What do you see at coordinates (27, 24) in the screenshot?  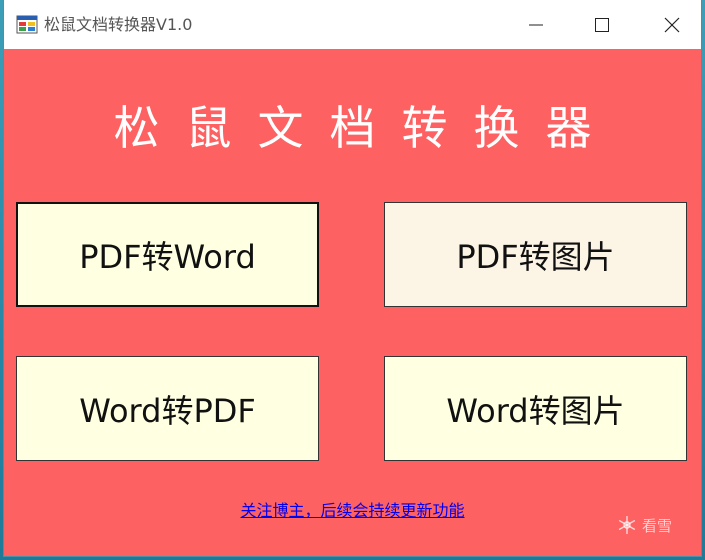 I see `app-window-icon` at bounding box center [27, 24].